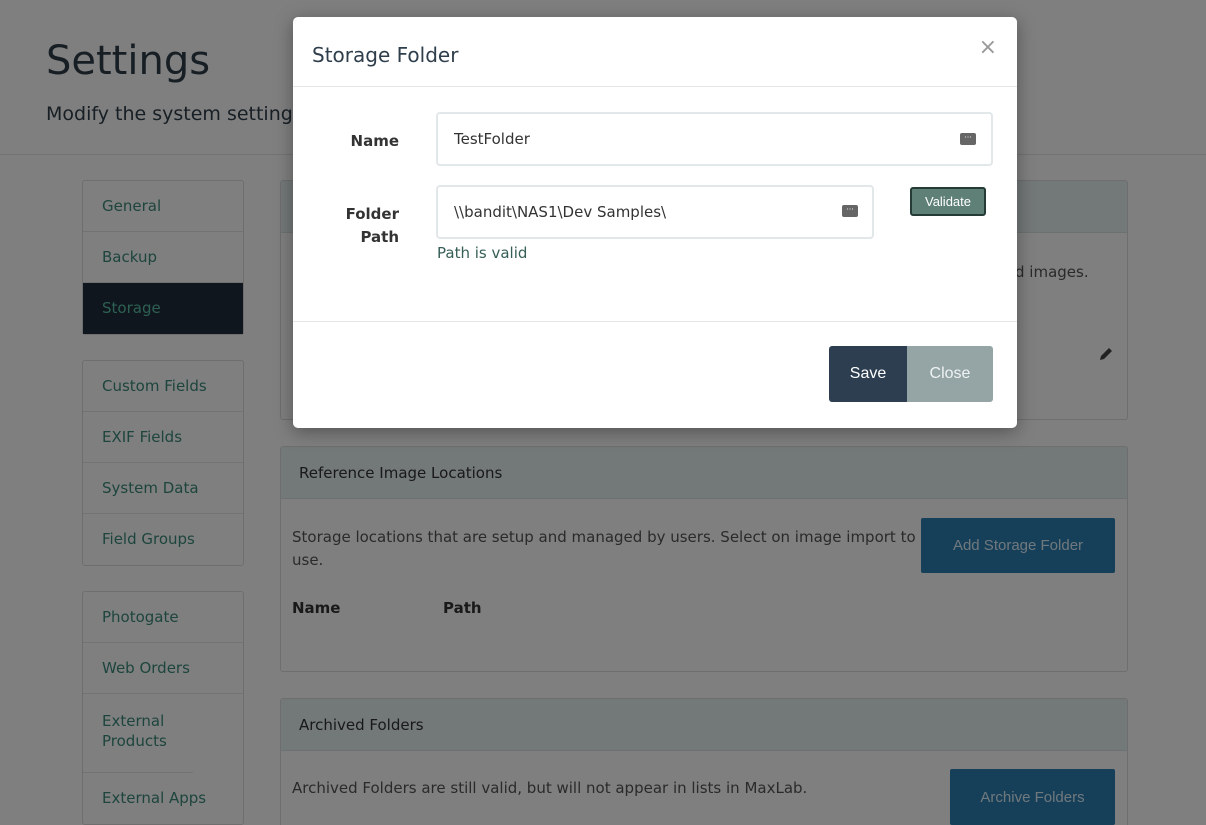 This screenshot has width=1206, height=825. I want to click on path-status-text: Path is valid, so click(482, 253).